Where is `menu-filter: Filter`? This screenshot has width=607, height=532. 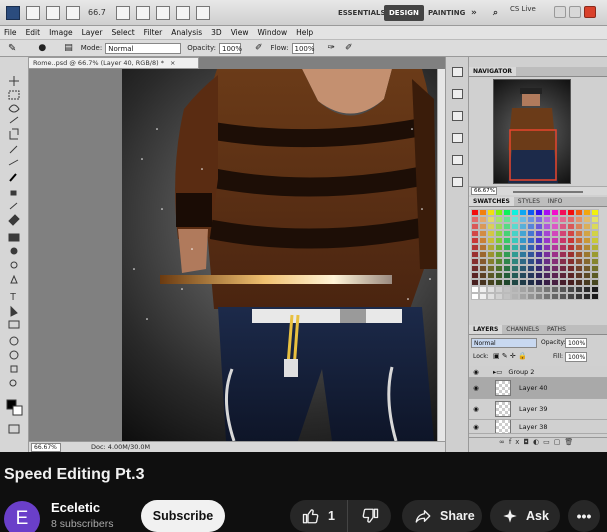
menu-filter: Filter is located at coordinates (153, 32).